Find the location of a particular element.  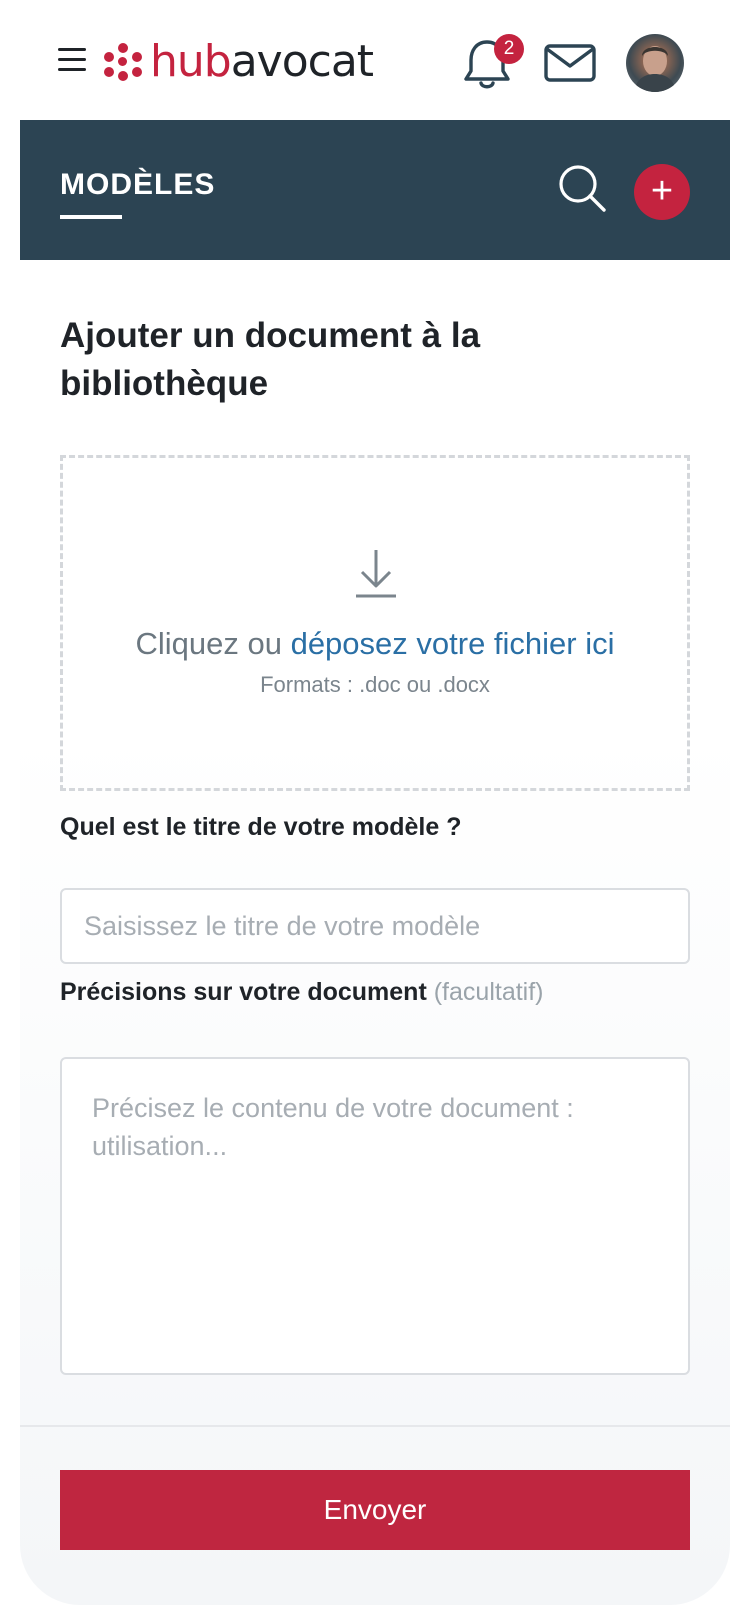

details-label-text: Précisions sur votre document is located at coordinates (243, 992).